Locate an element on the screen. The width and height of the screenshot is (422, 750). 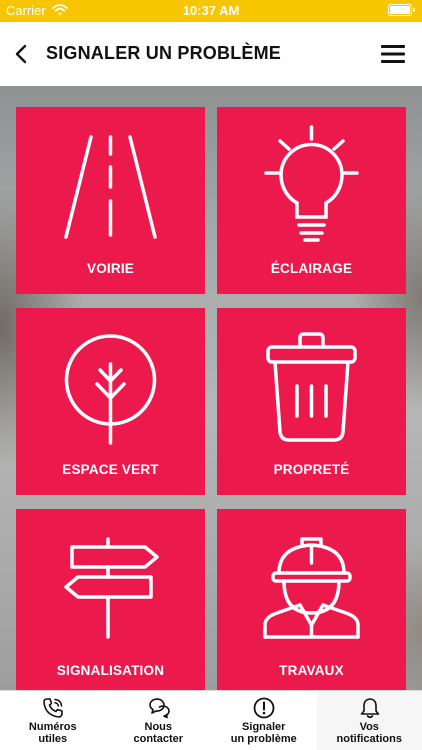
status-bar: Carrier 10:37 AM is located at coordinates (211, 11).